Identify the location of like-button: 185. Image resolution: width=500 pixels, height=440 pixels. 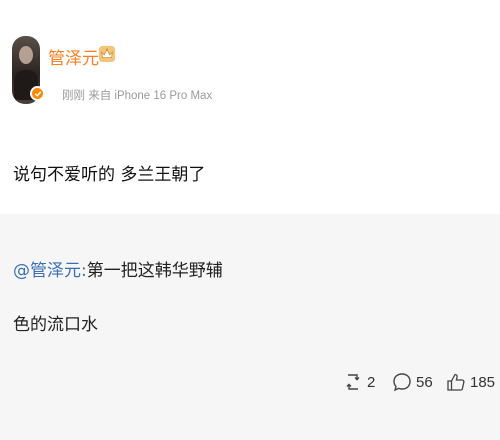
(470, 382).